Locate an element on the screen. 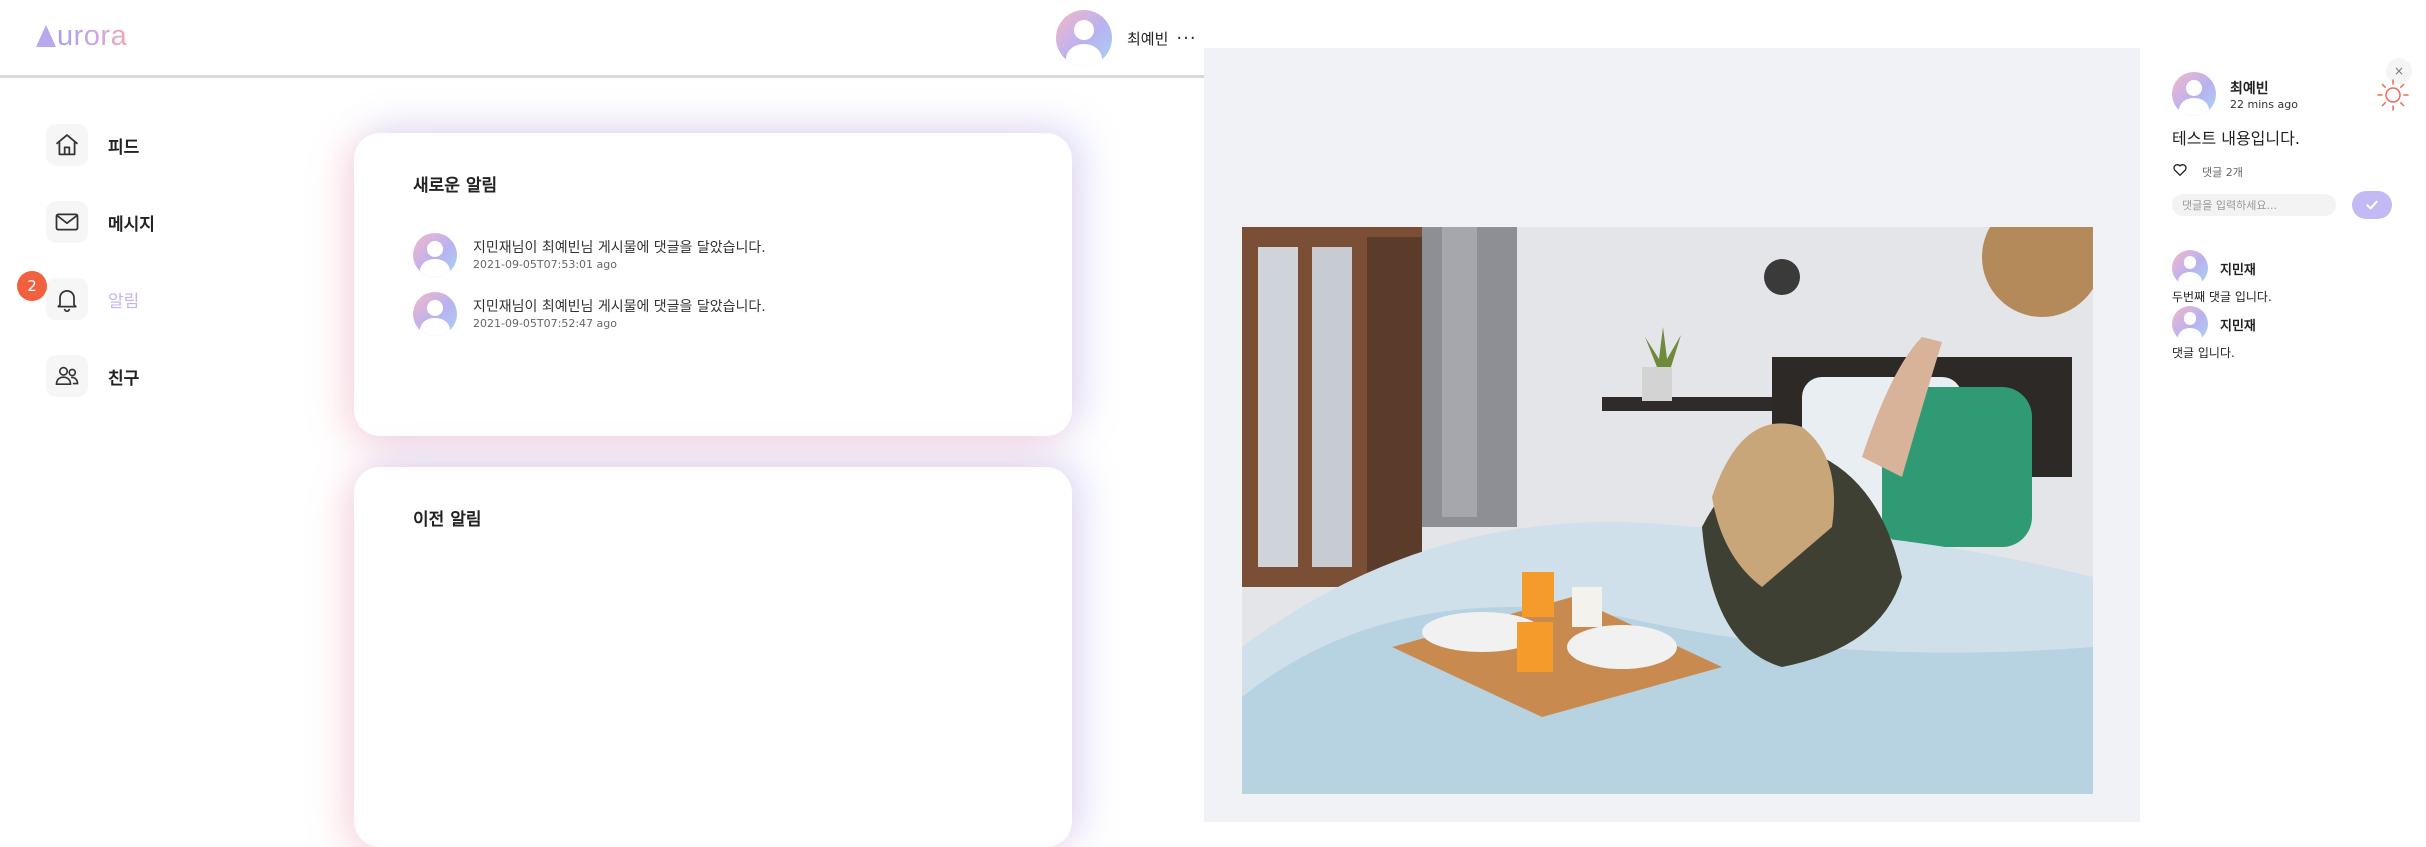 This screenshot has height=847, width=2426. header-user-menu: 최예빈 ··· is located at coordinates (1126, 38).